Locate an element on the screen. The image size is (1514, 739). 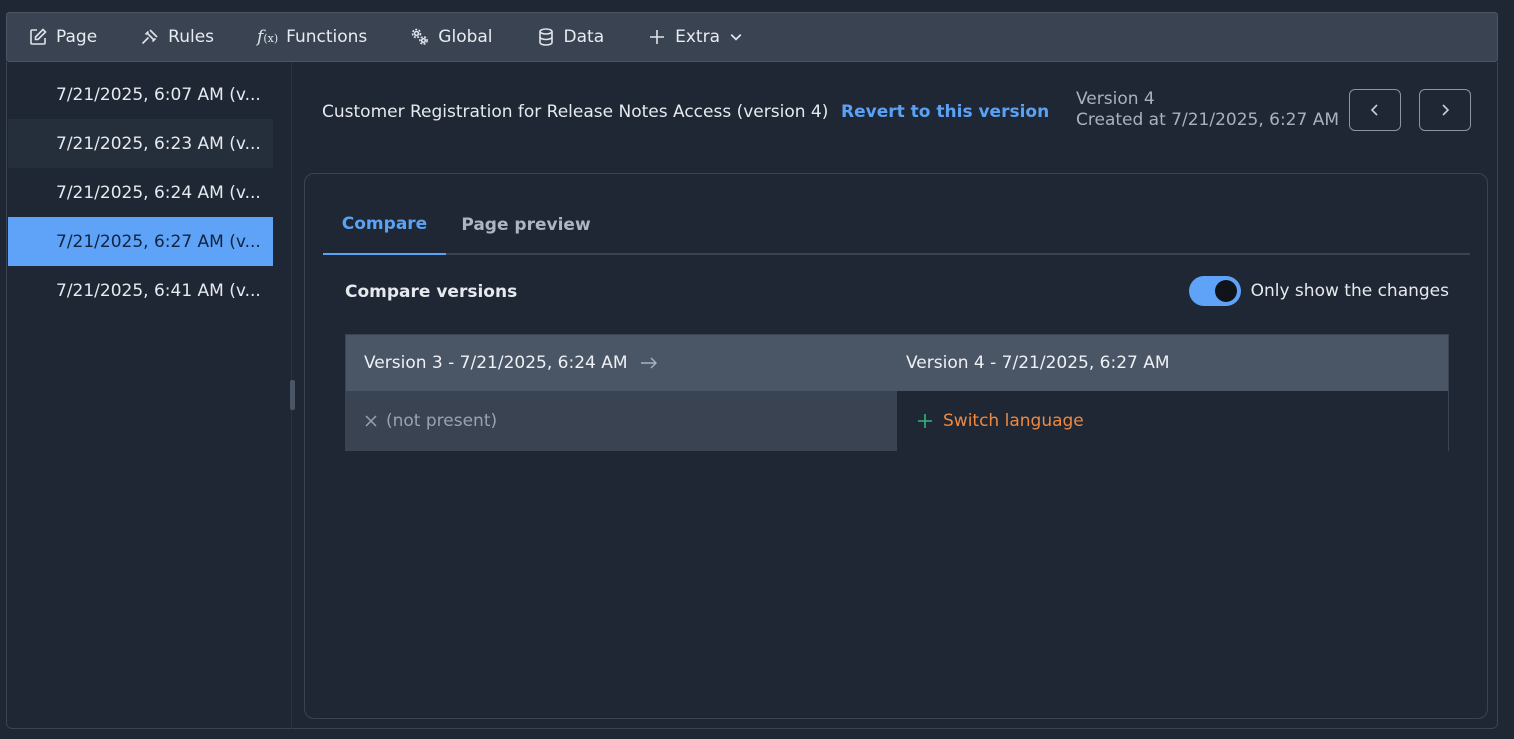
toolbar-functions-label: Functions is located at coordinates (327, 37).